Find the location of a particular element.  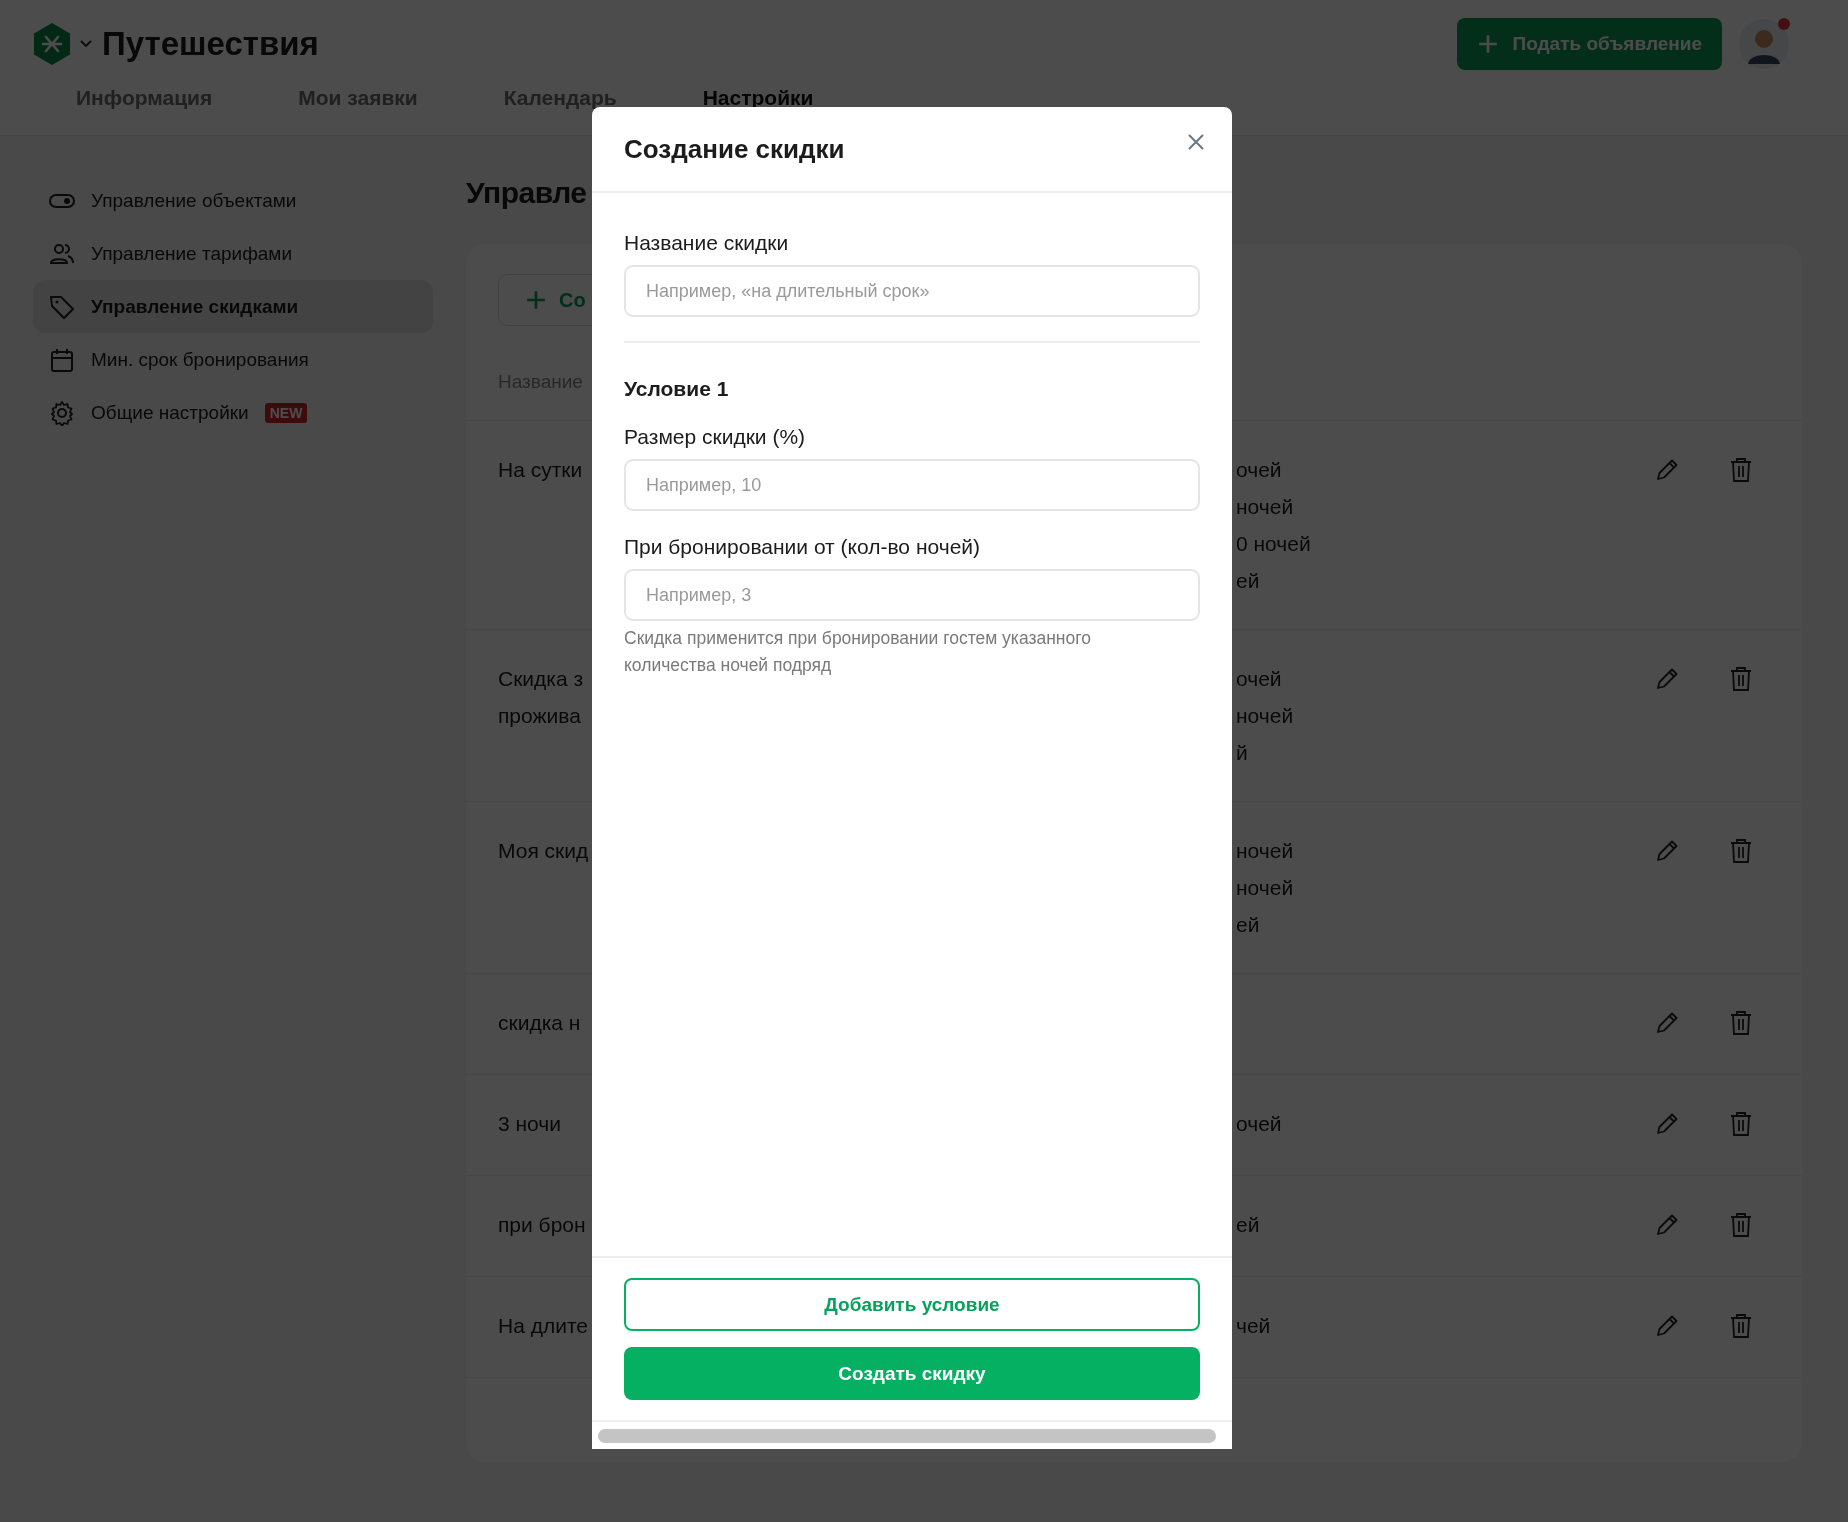

table-cell-text: Моя скид is located at coordinates (543, 851).